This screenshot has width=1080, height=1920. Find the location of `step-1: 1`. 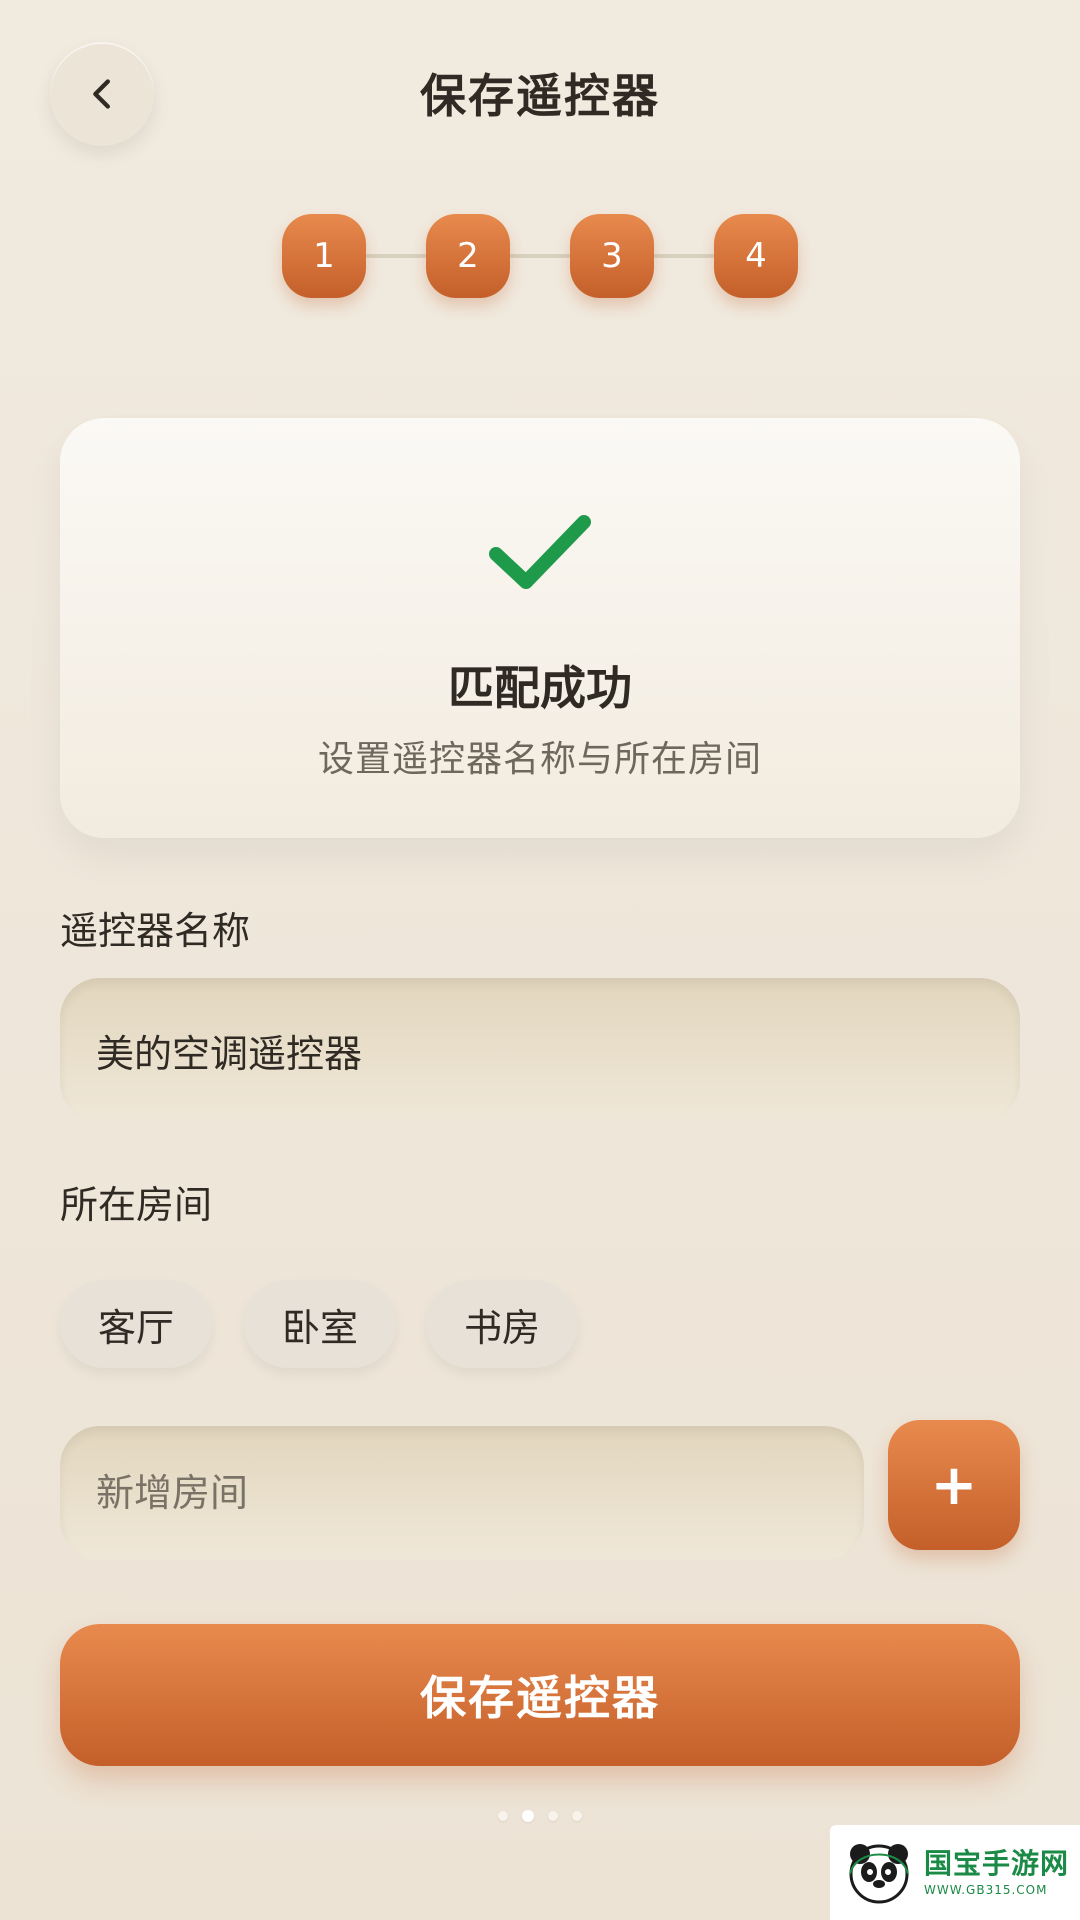

step-1: 1 is located at coordinates (324, 256).